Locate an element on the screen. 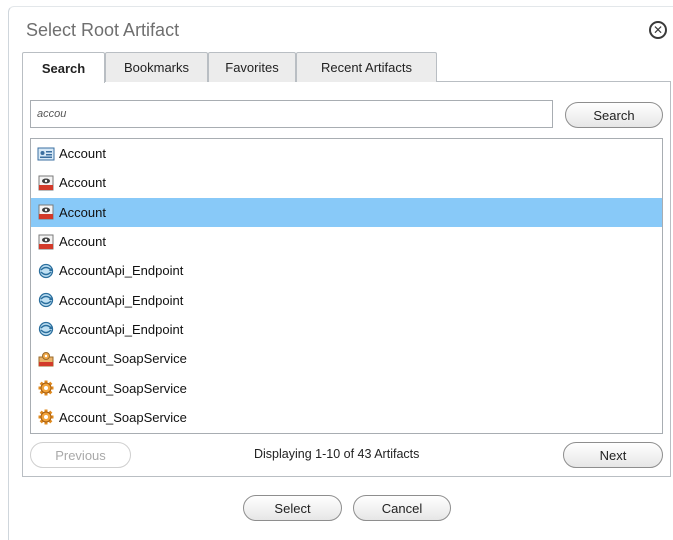  previous-button-label: Previous is located at coordinates (80, 455).